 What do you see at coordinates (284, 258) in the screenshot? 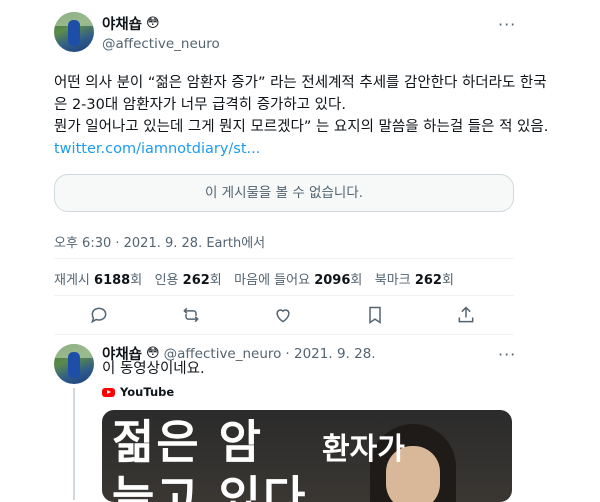
I see `divider-top` at bounding box center [284, 258].